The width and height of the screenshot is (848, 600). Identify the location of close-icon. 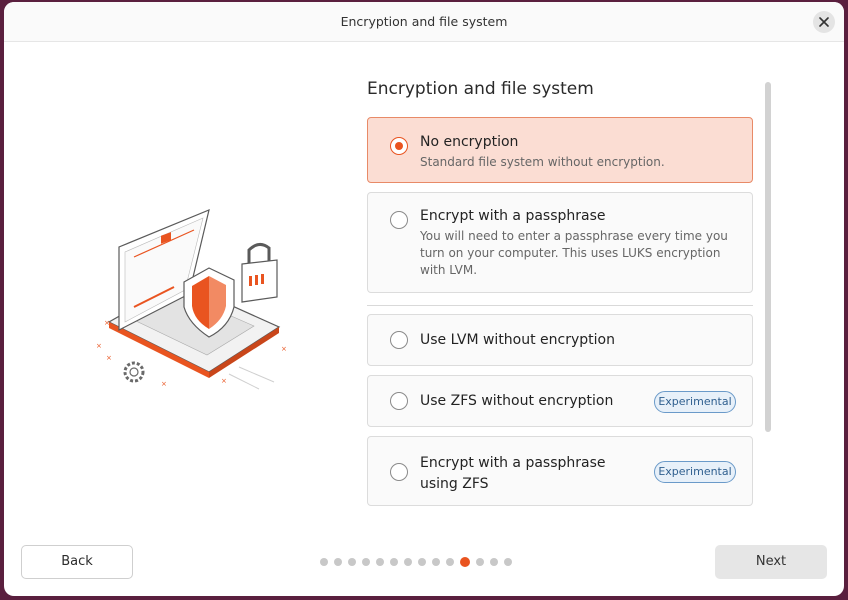
(824, 22).